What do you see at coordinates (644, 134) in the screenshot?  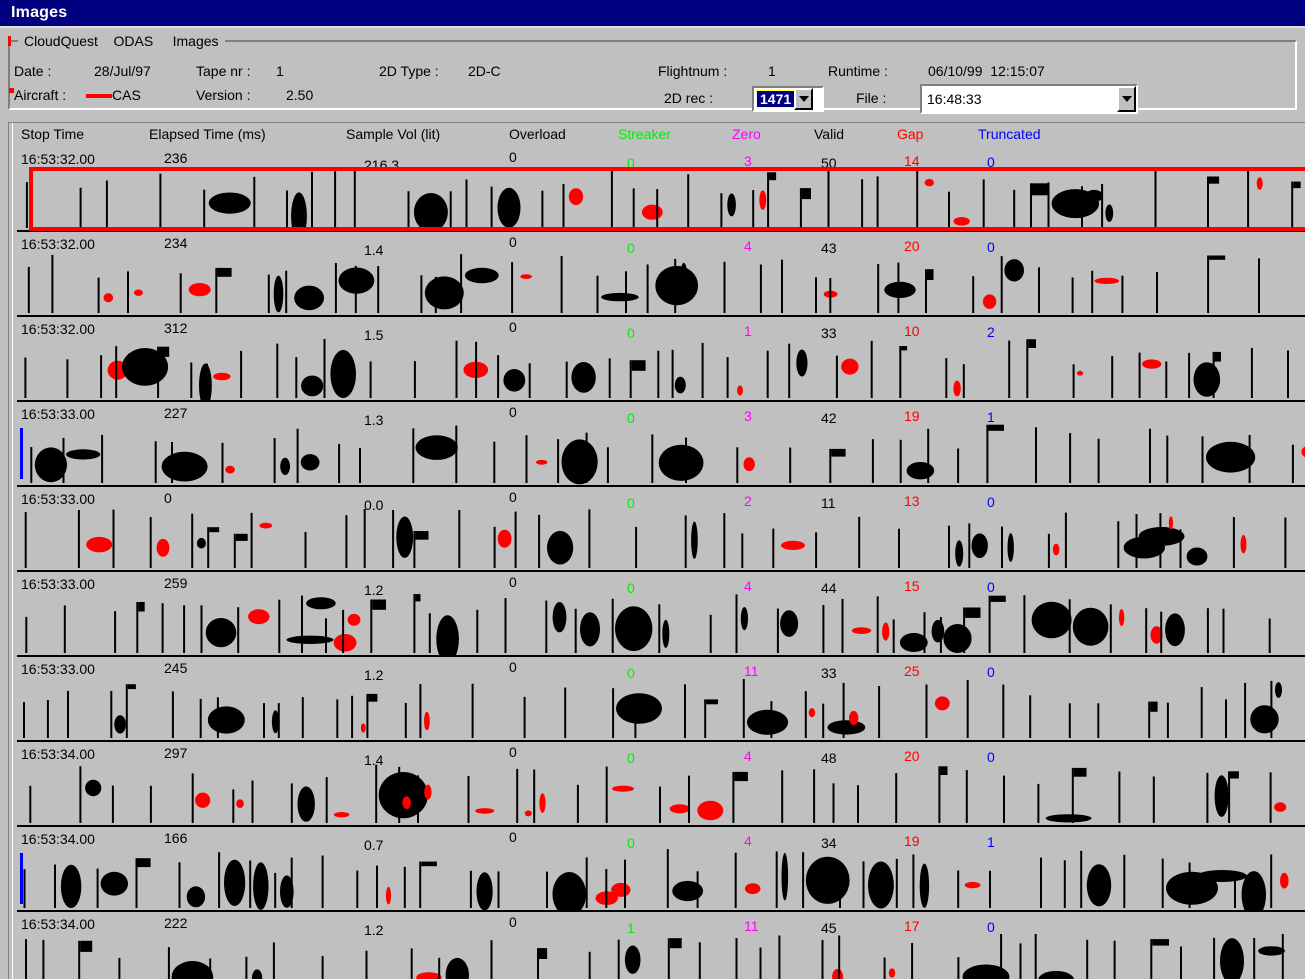 I see `column-header-streaker: Streaker` at bounding box center [644, 134].